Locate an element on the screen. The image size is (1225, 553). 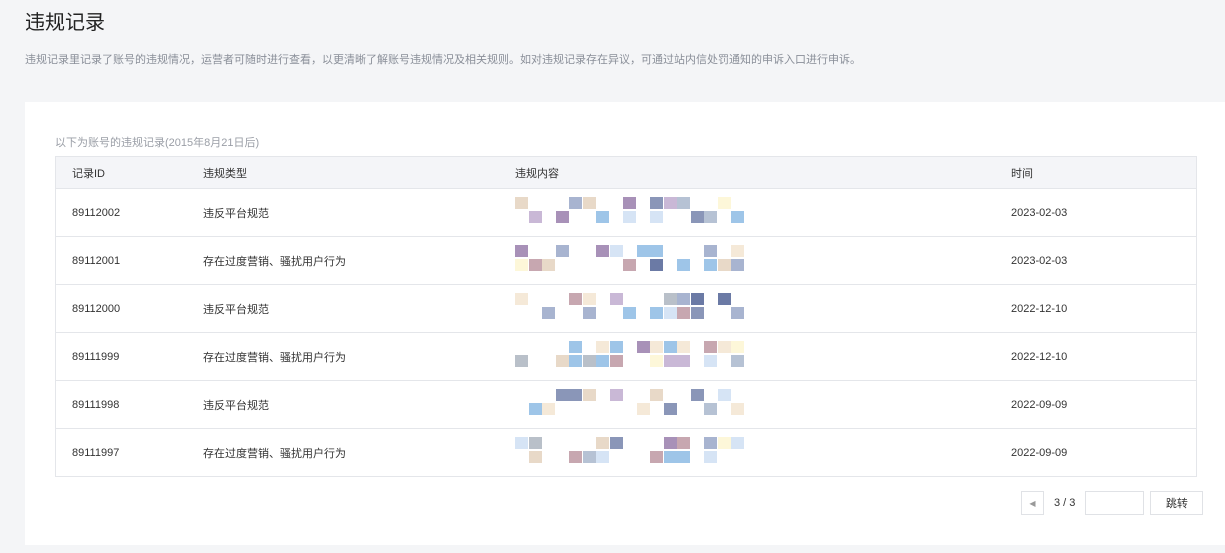
record-id: 89111998 is located at coordinates (96, 404).